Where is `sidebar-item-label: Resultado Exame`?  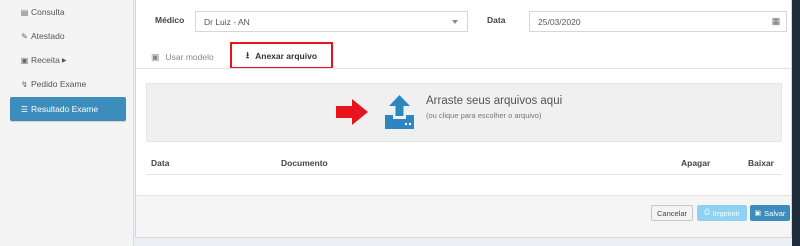 sidebar-item-label: Resultado Exame is located at coordinates (65, 109).